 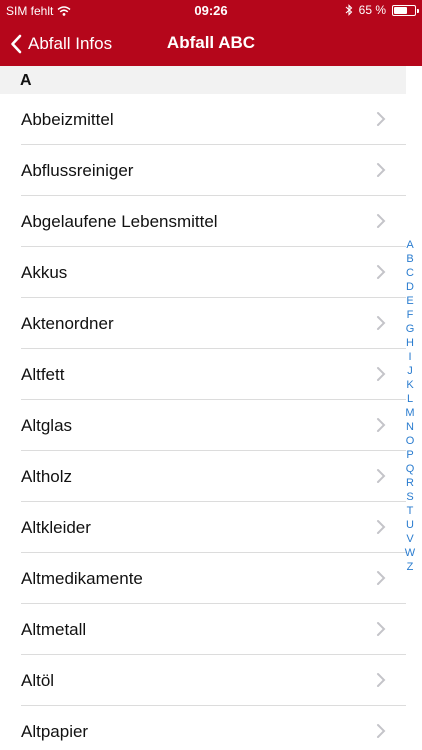 I want to click on list-item-label: Abgelaufene Lebensmittel, so click(x=119, y=221).